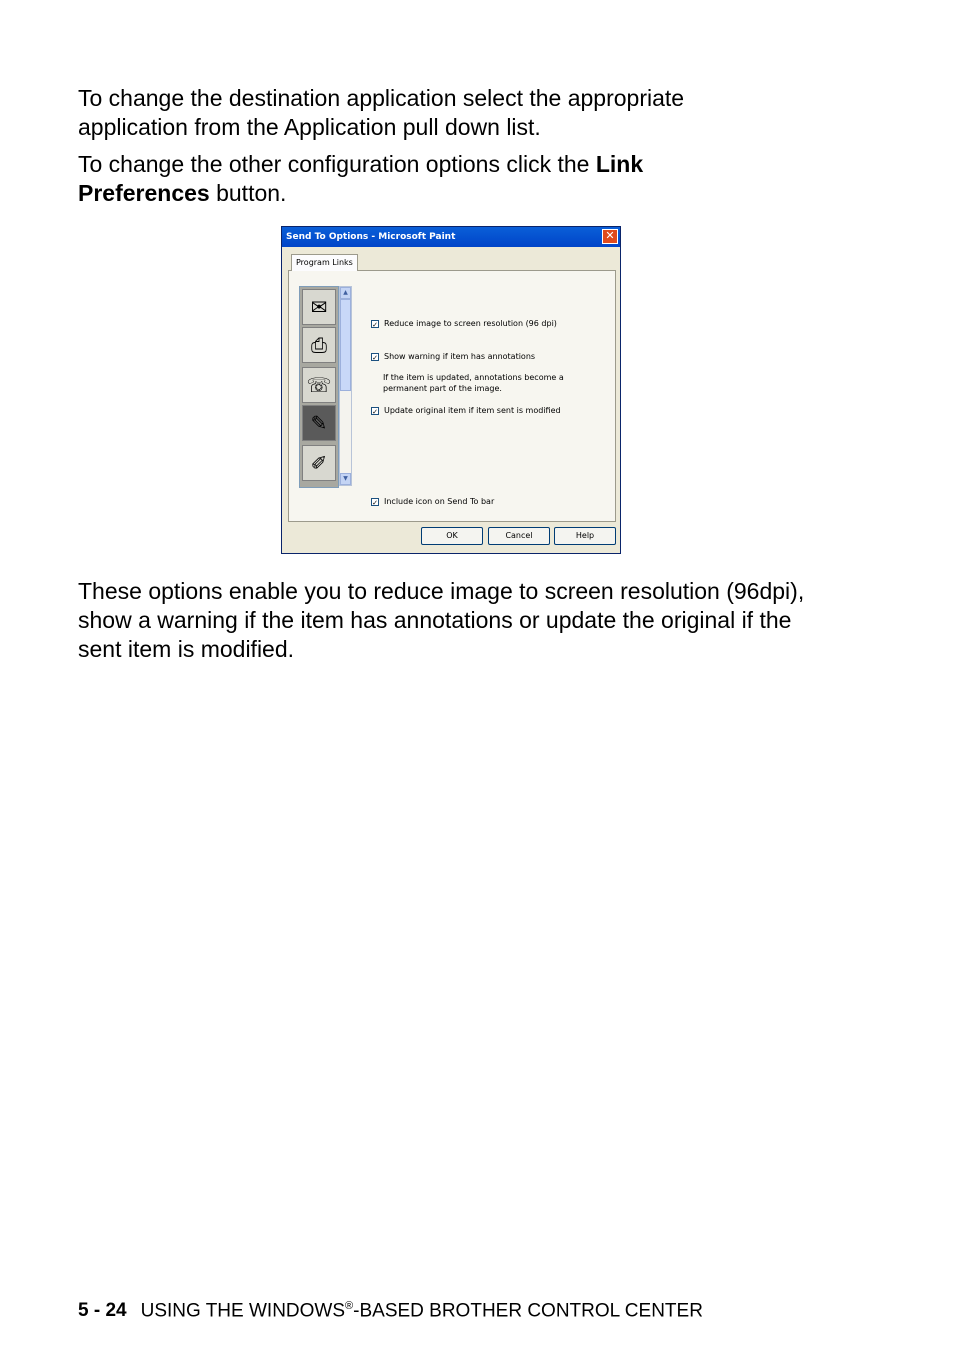 The width and height of the screenshot is (954, 1352). What do you see at coordinates (243, 1311) in the screenshot?
I see `footer-text-start: USING THE WINDOWS` at bounding box center [243, 1311].